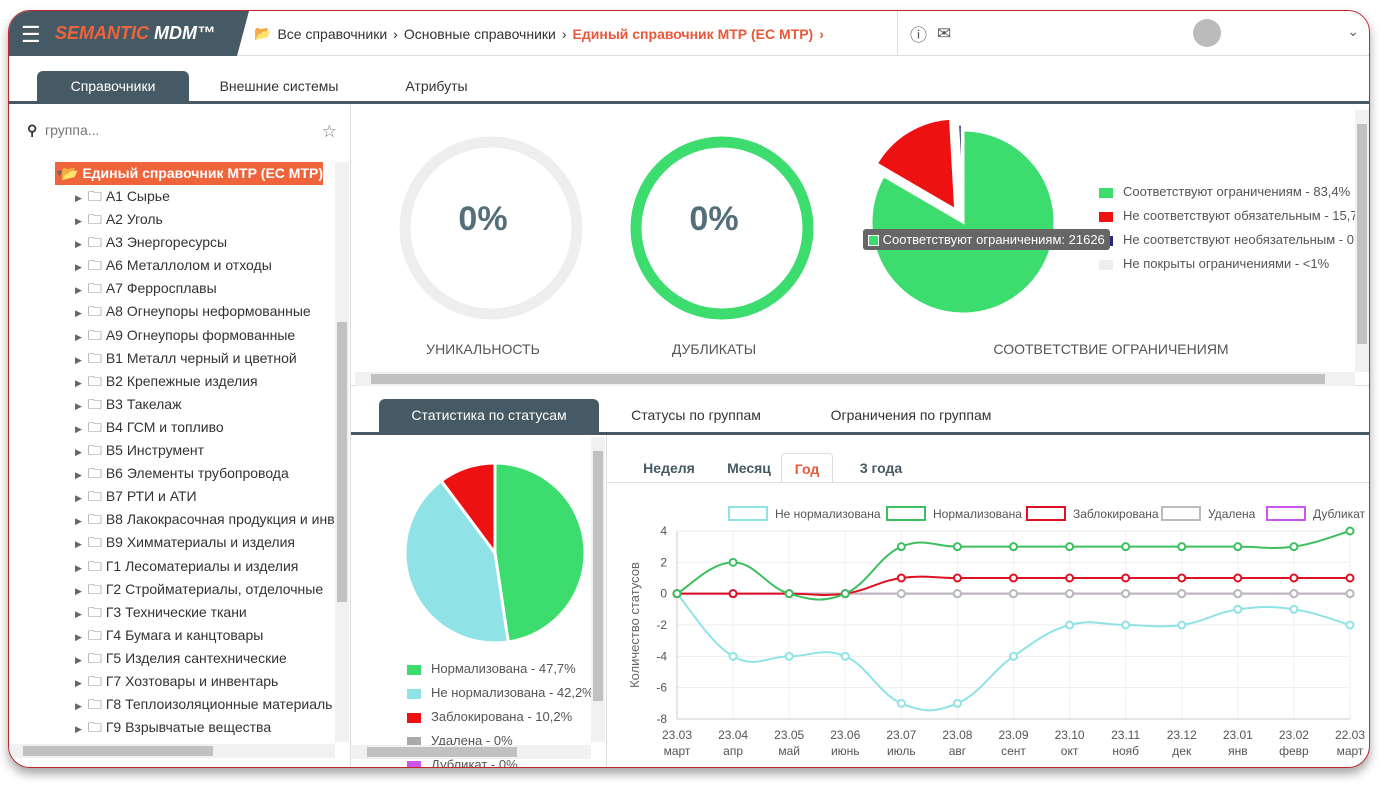 The image size is (1395, 790). Describe the element at coordinates (881, 468) in the screenshot. I see `period-3years: 3 года` at that location.